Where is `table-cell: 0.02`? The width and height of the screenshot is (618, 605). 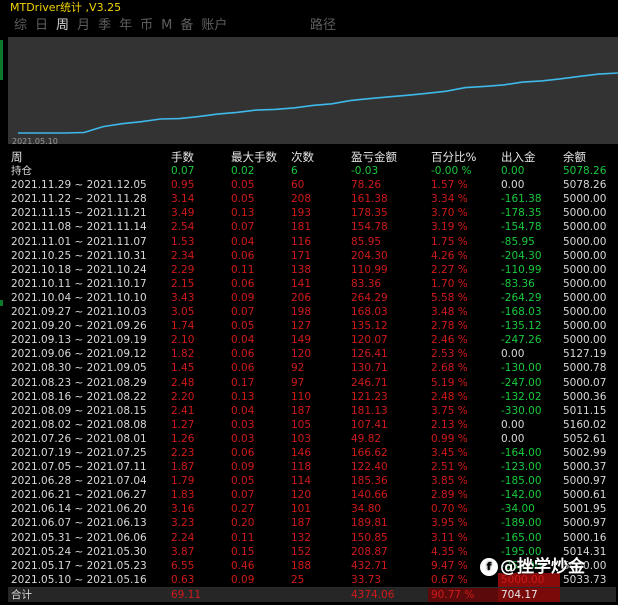
table-cell: 0.02 is located at coordinates (243, 171).